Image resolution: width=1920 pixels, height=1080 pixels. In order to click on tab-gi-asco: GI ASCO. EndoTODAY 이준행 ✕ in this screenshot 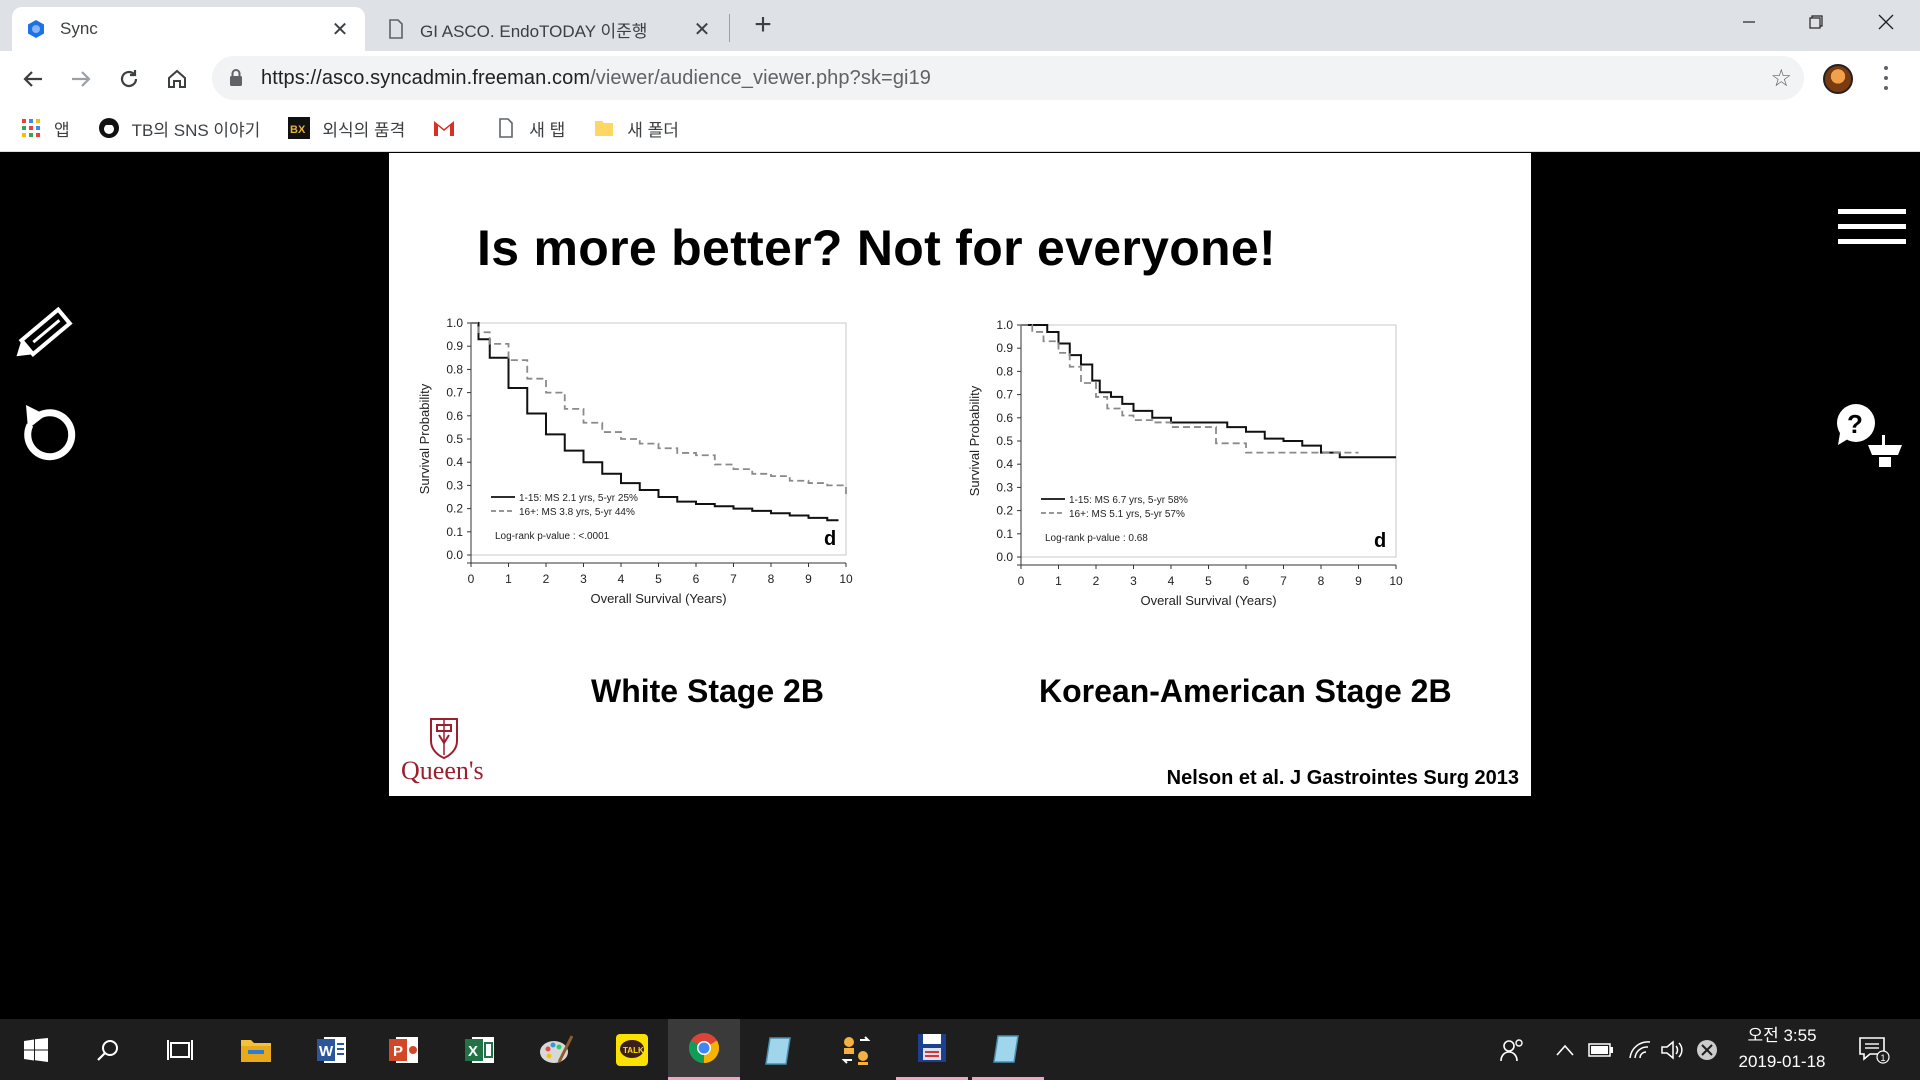, I will do `click(549, 29)`.